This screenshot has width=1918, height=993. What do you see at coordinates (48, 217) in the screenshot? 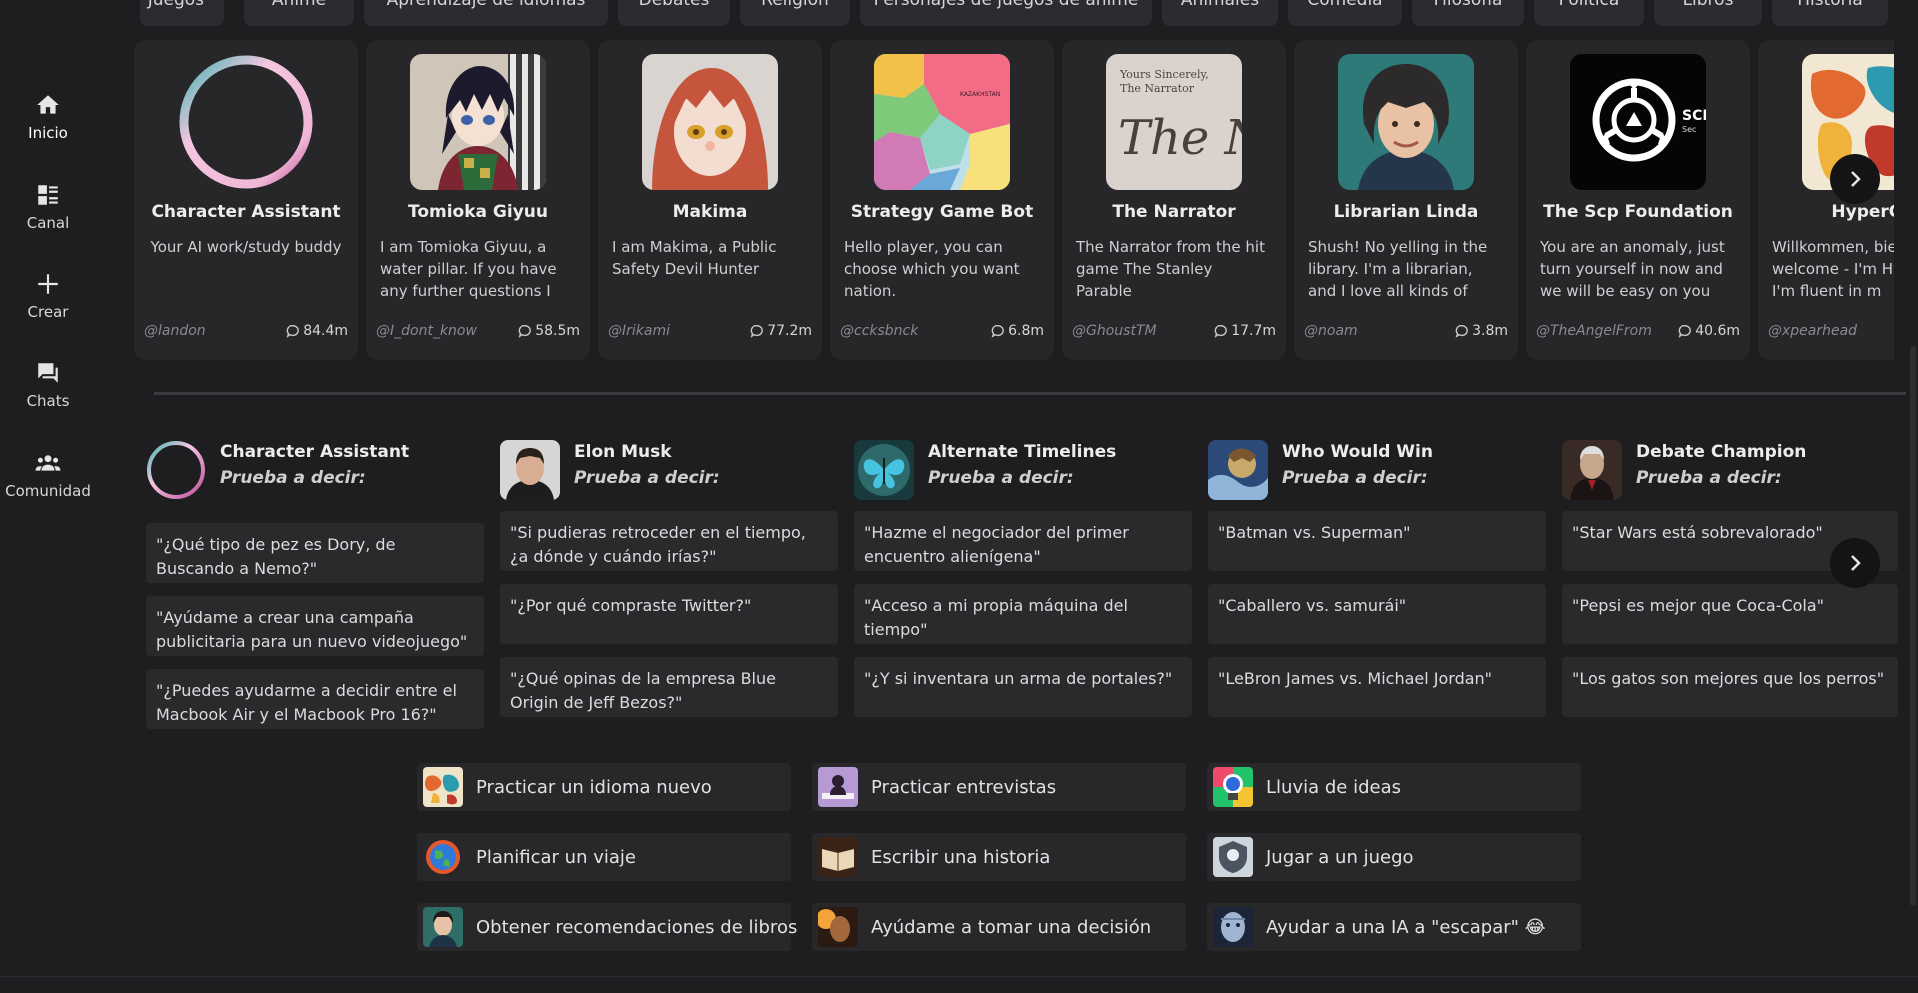
I see `sidebar-item-canal: Canal` at bounding box center [48, 217].